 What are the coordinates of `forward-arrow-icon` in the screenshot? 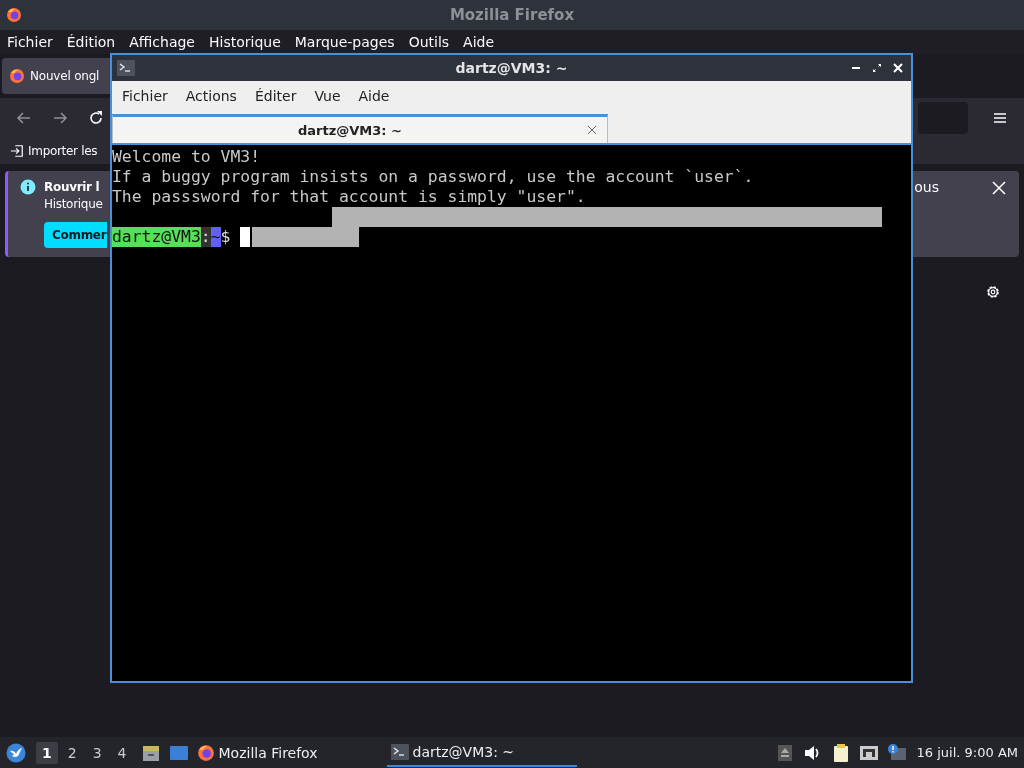 It's located at (60, 118).